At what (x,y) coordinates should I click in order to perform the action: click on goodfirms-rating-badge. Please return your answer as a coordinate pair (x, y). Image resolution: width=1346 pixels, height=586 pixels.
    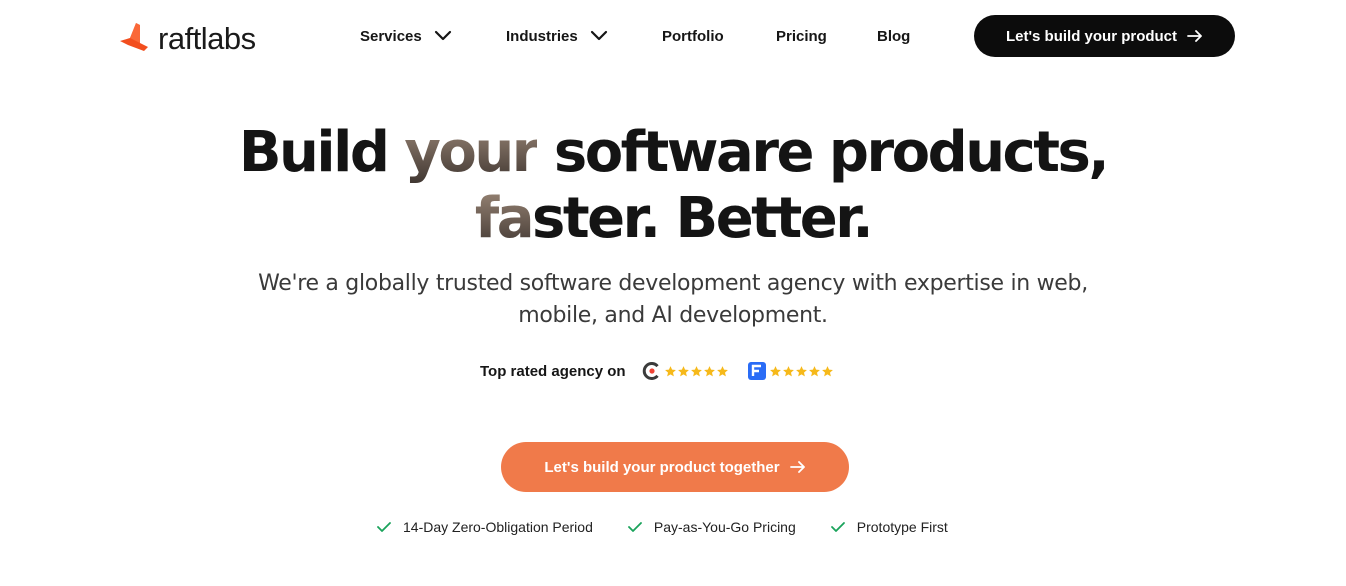
    Looking at the image, I should click on (790, 371).